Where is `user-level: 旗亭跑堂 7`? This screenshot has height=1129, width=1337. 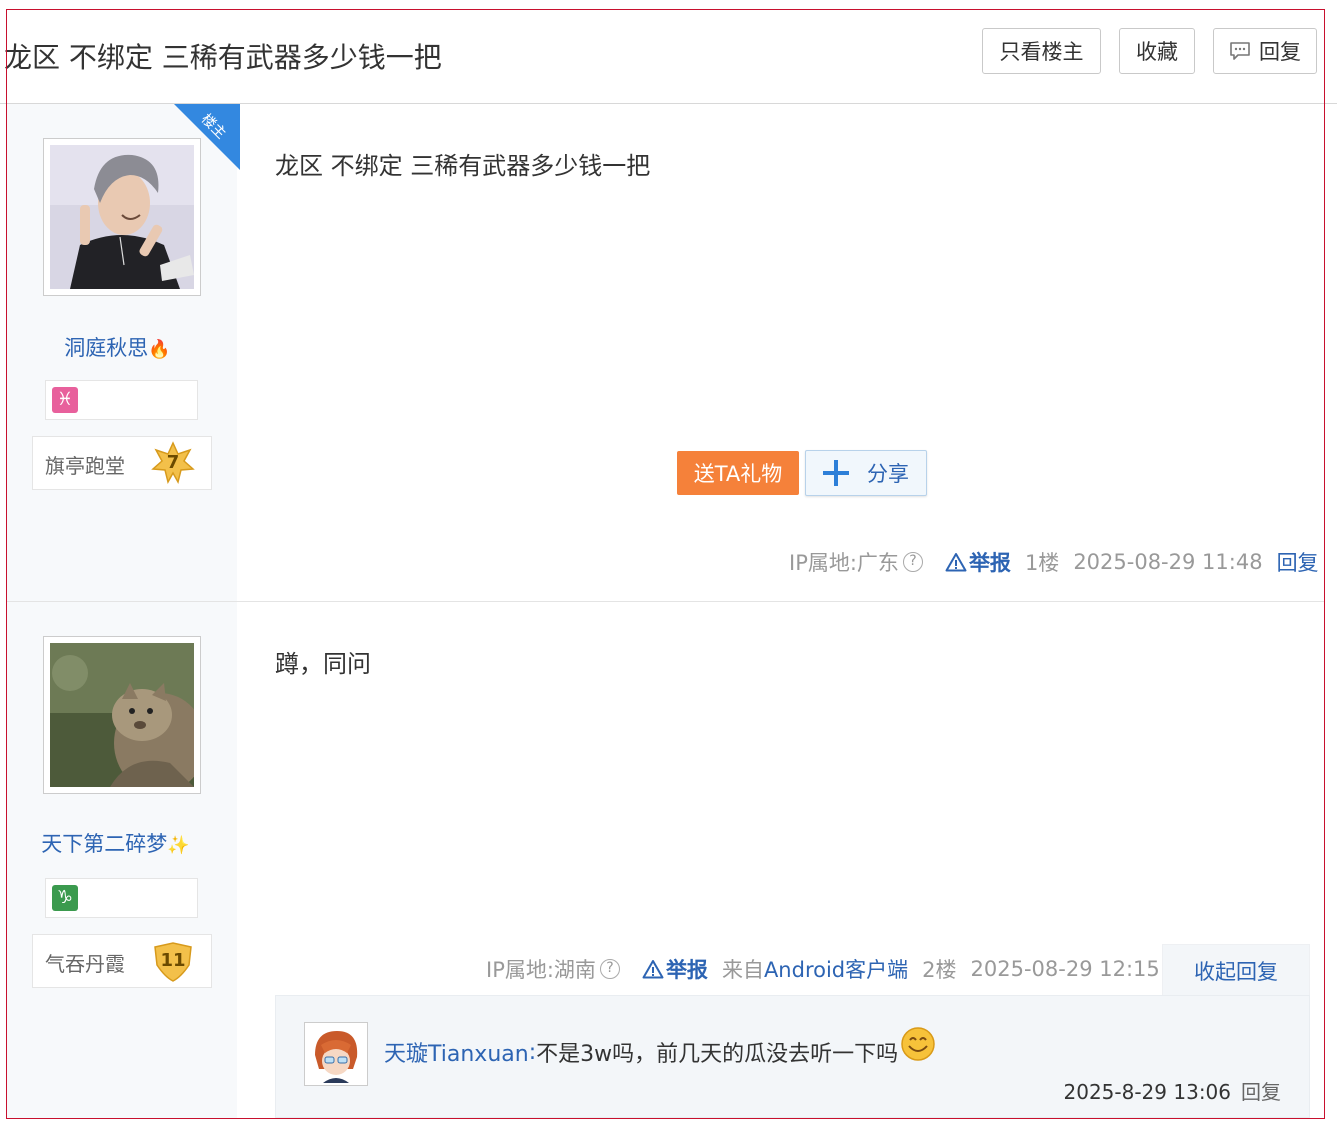
user-level: 旗亭跑堂 7 is located at coordinates (122, 463).